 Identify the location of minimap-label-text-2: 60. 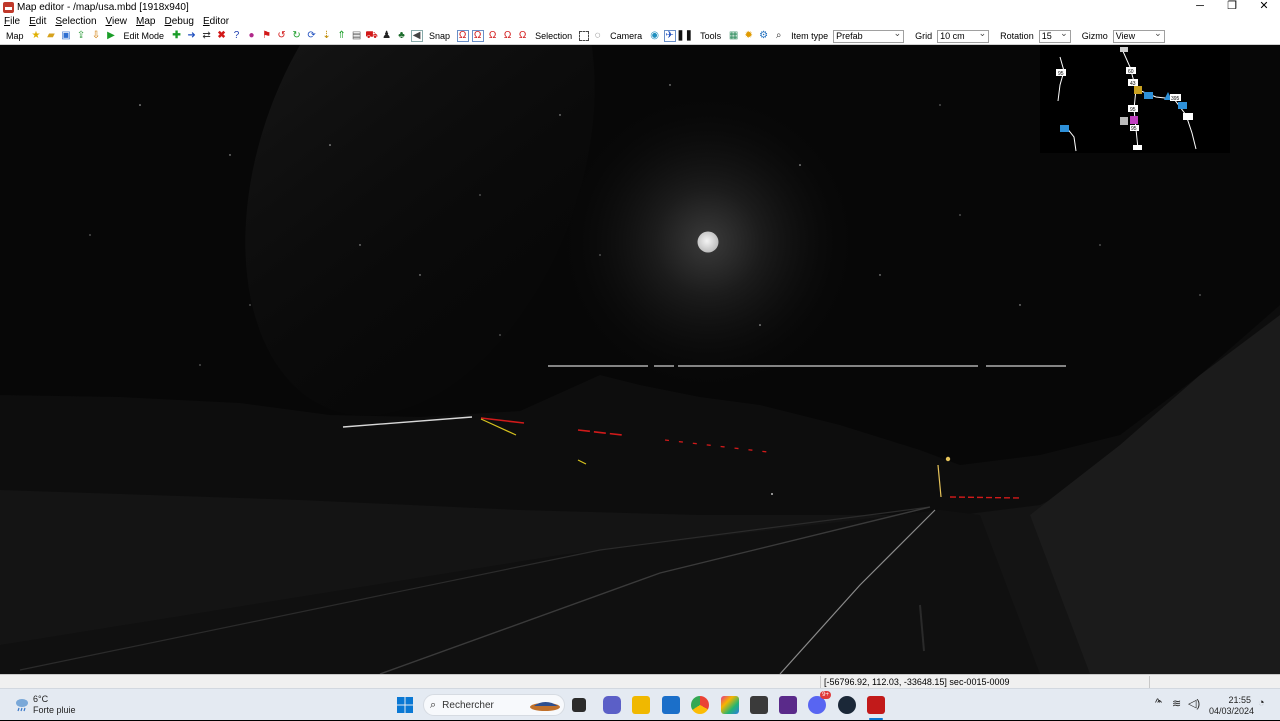
(1131, 72).